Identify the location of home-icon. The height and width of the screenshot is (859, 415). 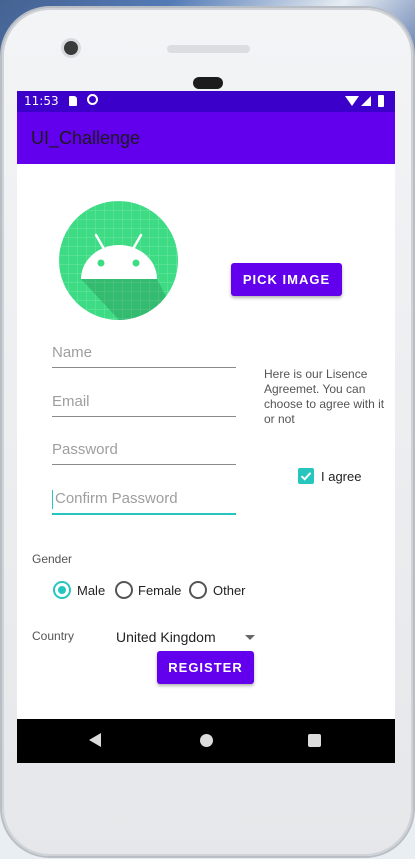
(206, 740).